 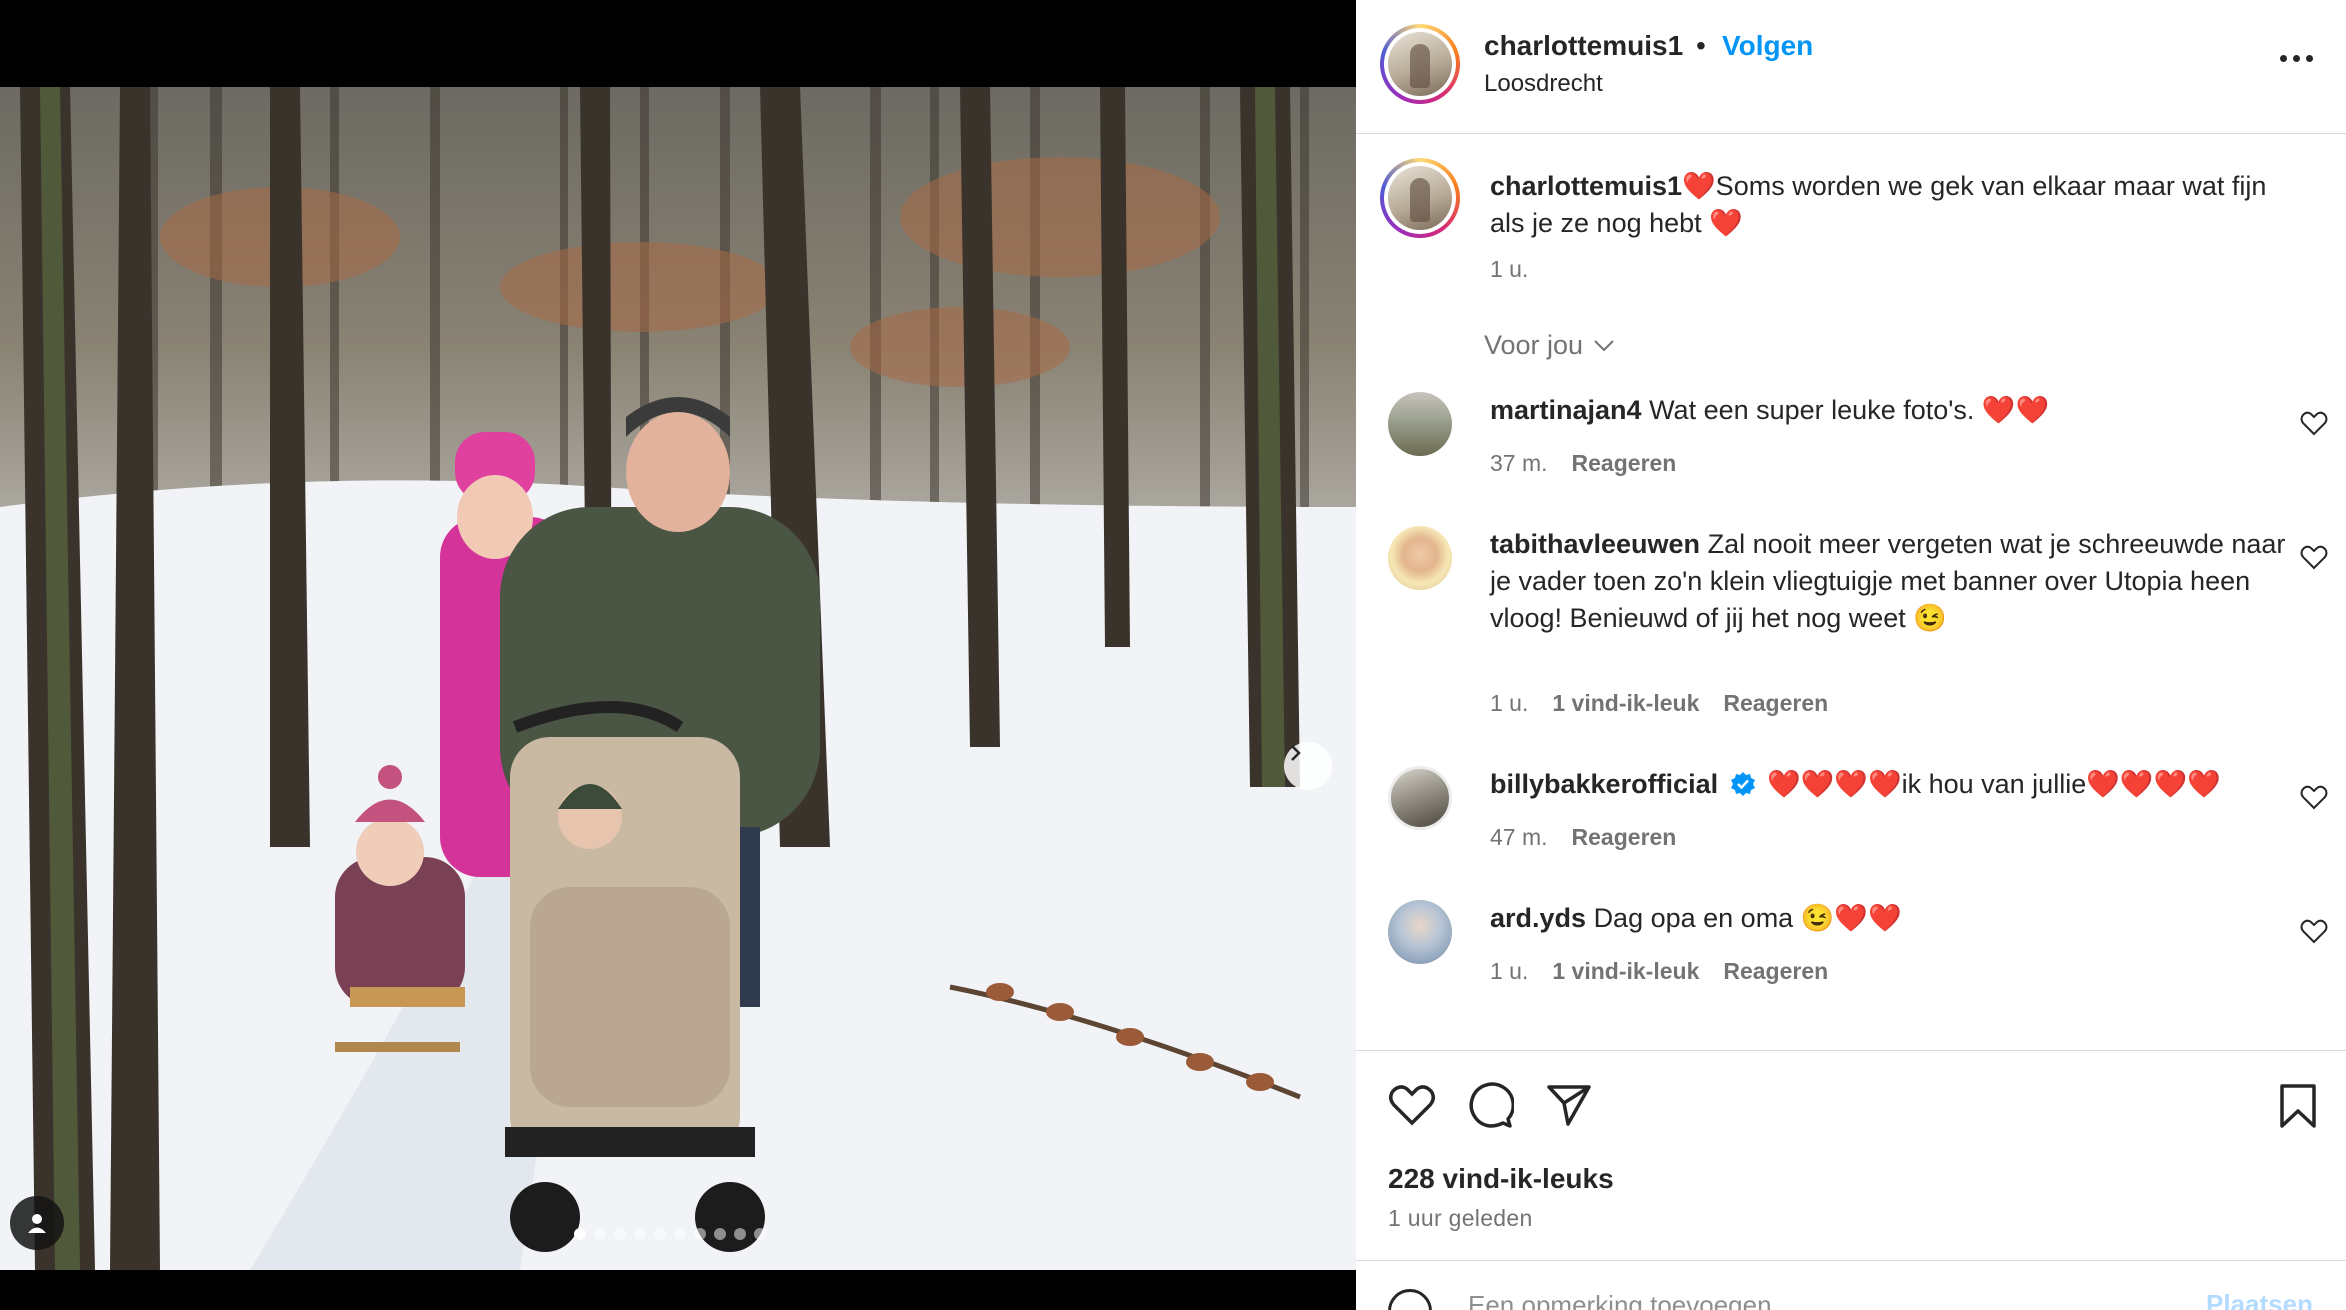 What do you see at coordinates (1308, 766) in the screenshot?
I see `next-photo-button` at bounding box center [1308, 766].